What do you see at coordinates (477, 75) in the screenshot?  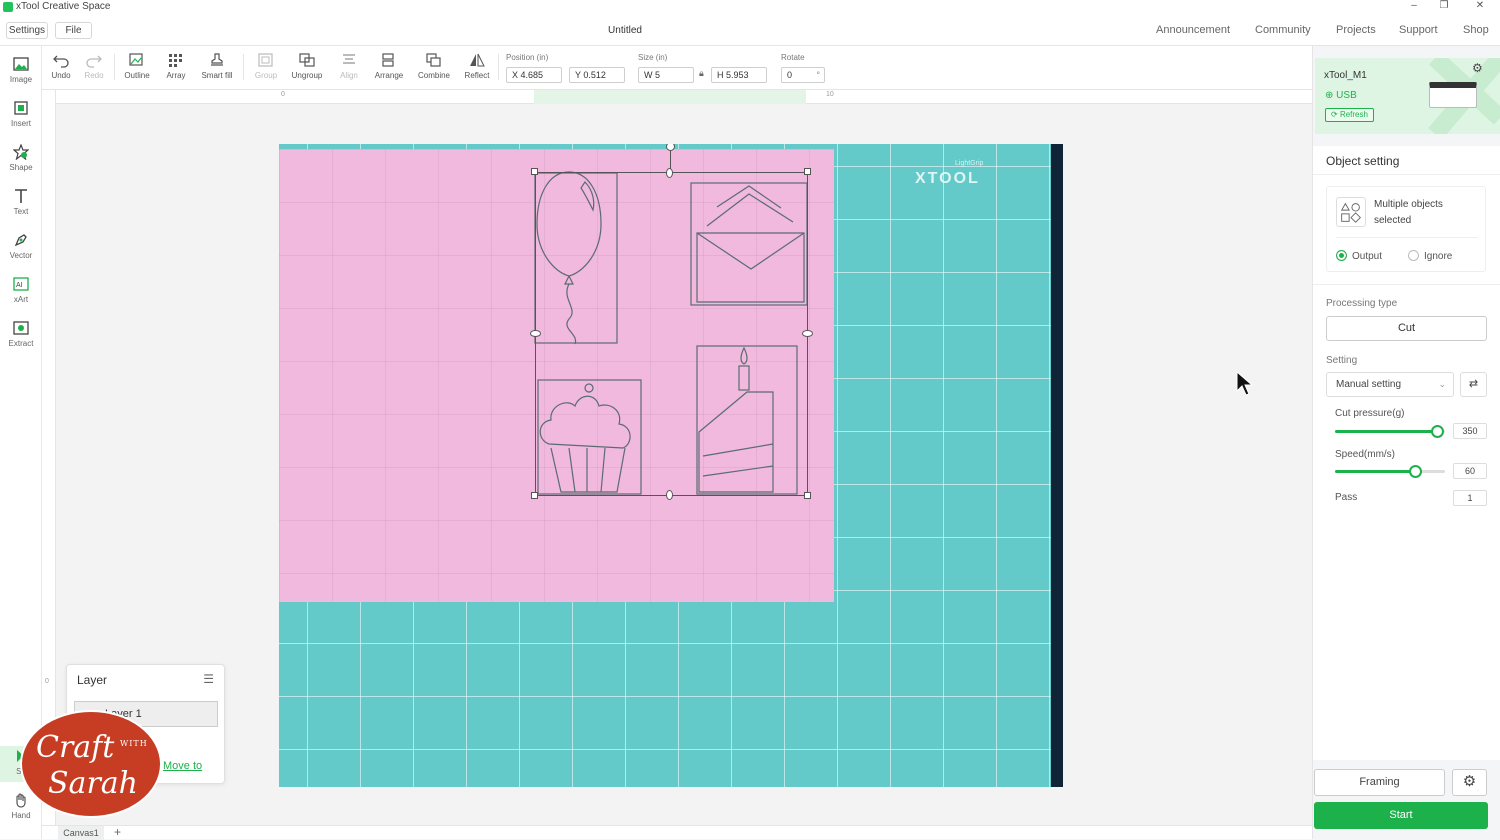 I see `reflect-label: Reflect` at bounding box center [477, 75].